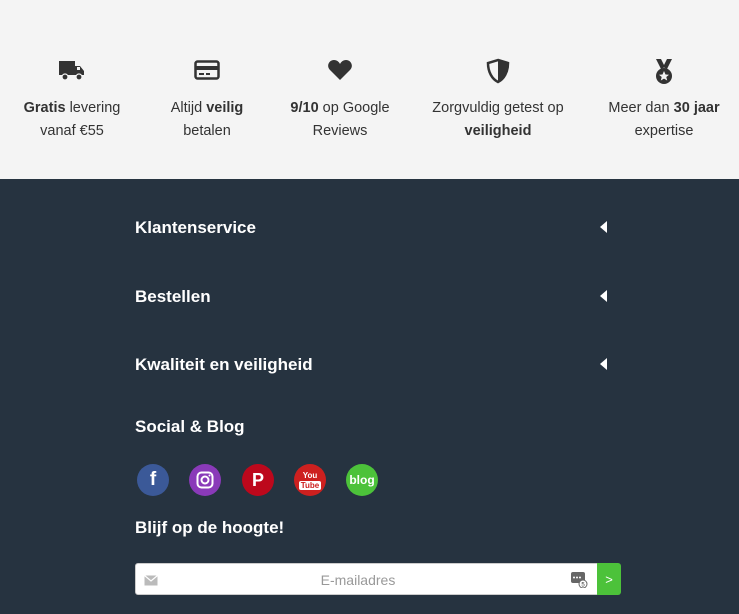 The image size is (739, 614). I want to click on usp-item-payment: Altijd veilig betalen, so click(207, 100).